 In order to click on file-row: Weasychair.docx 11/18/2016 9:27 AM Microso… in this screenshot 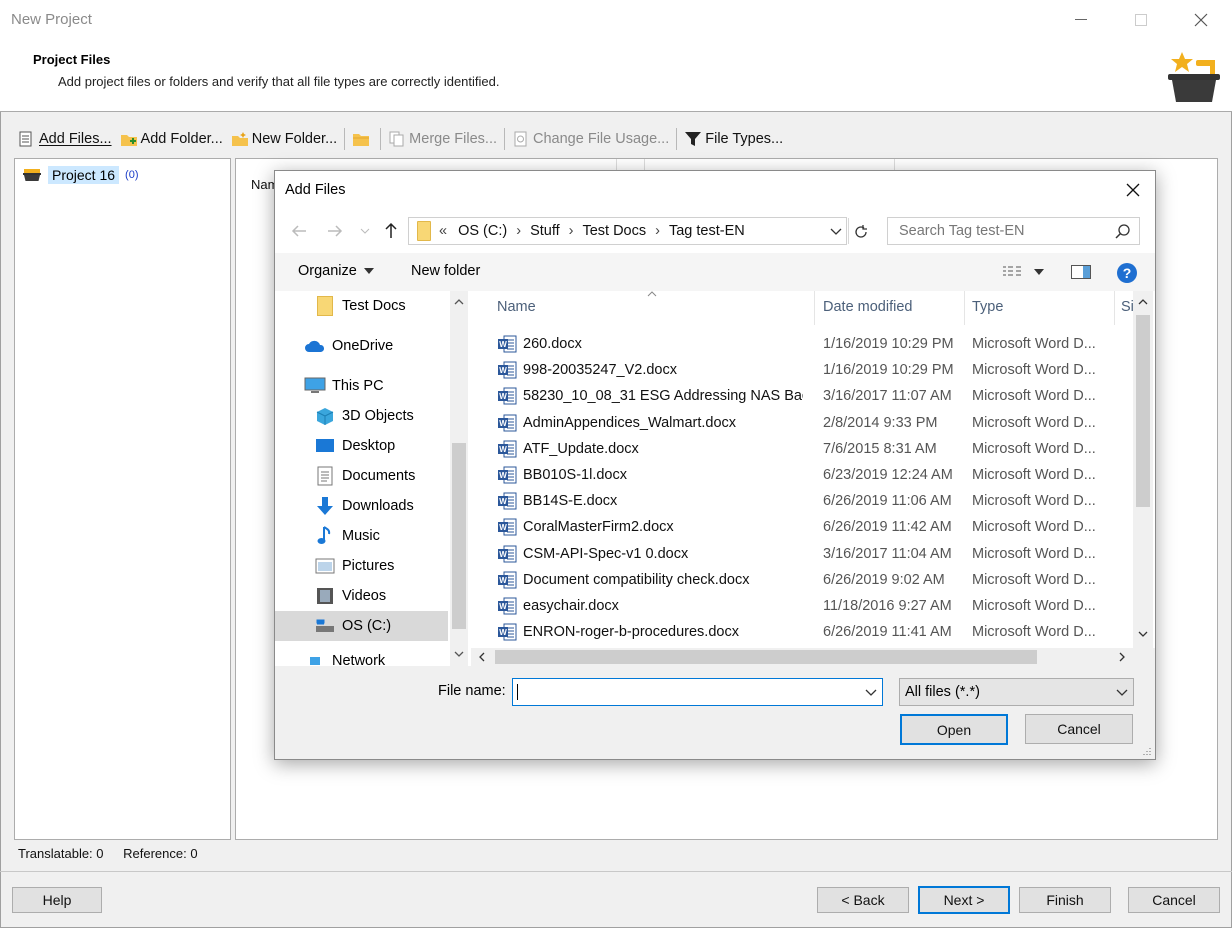, I will do `click(791, 606)`.